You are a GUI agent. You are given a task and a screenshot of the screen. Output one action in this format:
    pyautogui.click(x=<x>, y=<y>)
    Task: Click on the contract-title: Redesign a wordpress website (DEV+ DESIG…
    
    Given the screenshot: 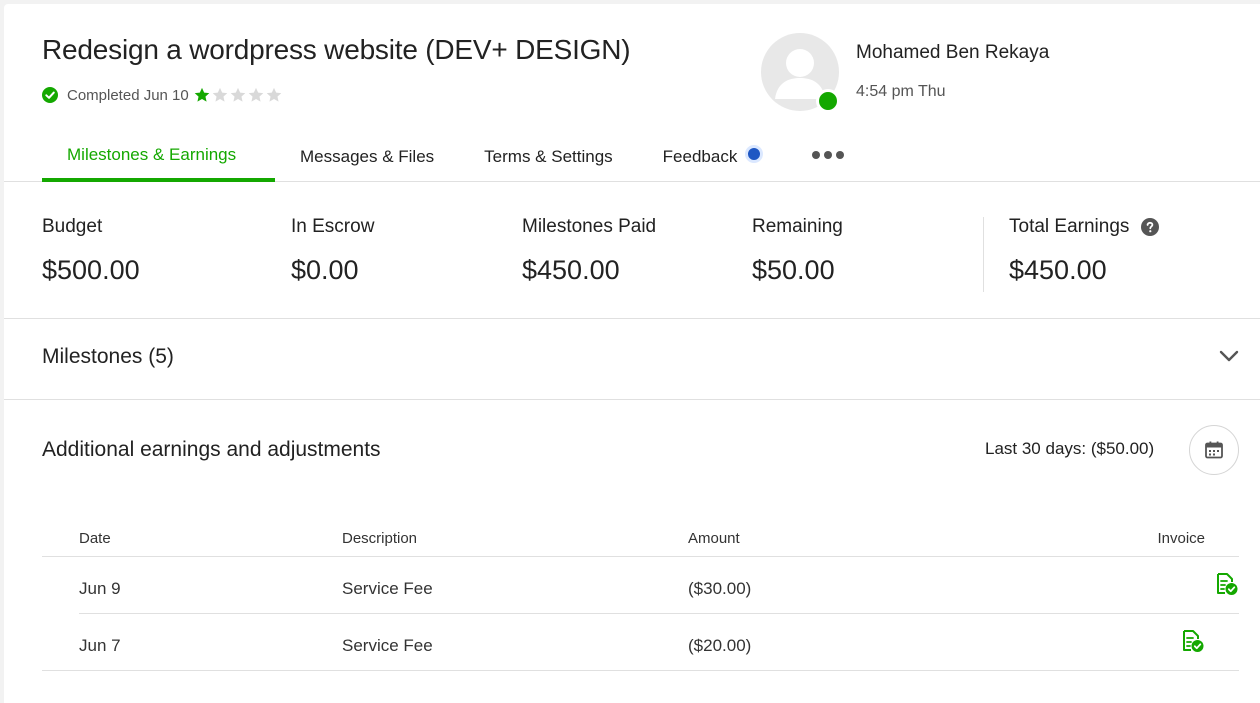 What is the action you would take?
    pyautogui.click(x=336, y=49)
    